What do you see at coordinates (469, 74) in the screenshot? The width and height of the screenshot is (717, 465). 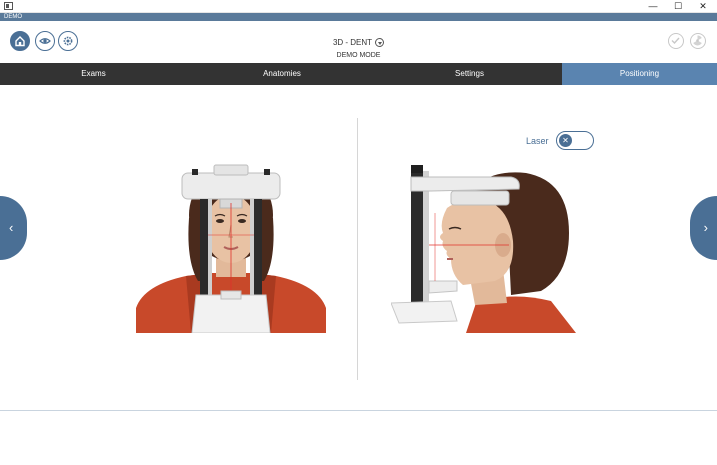 I see `tab-settings: Settings` at bounding box center [469, 74].